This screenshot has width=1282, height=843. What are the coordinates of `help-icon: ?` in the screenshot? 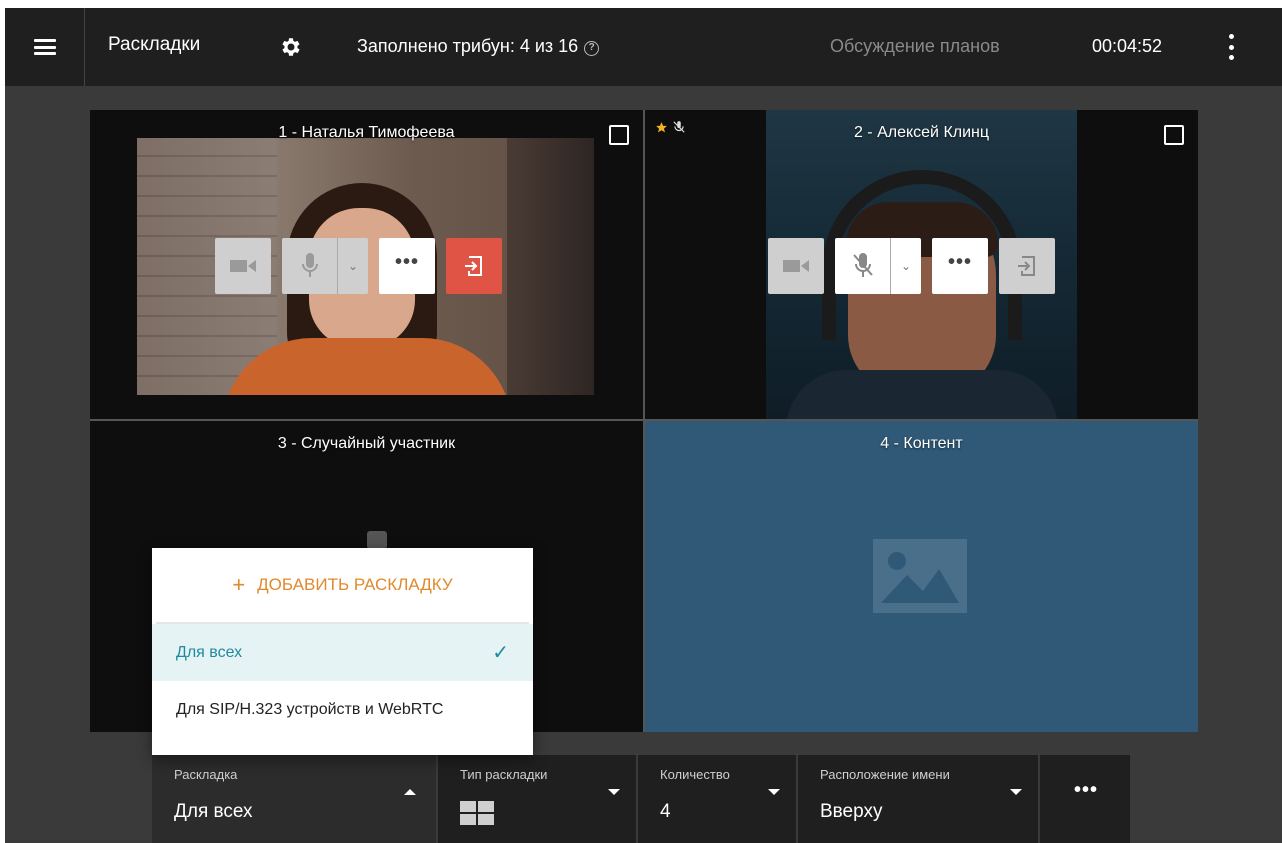 It's located at (592, 48).